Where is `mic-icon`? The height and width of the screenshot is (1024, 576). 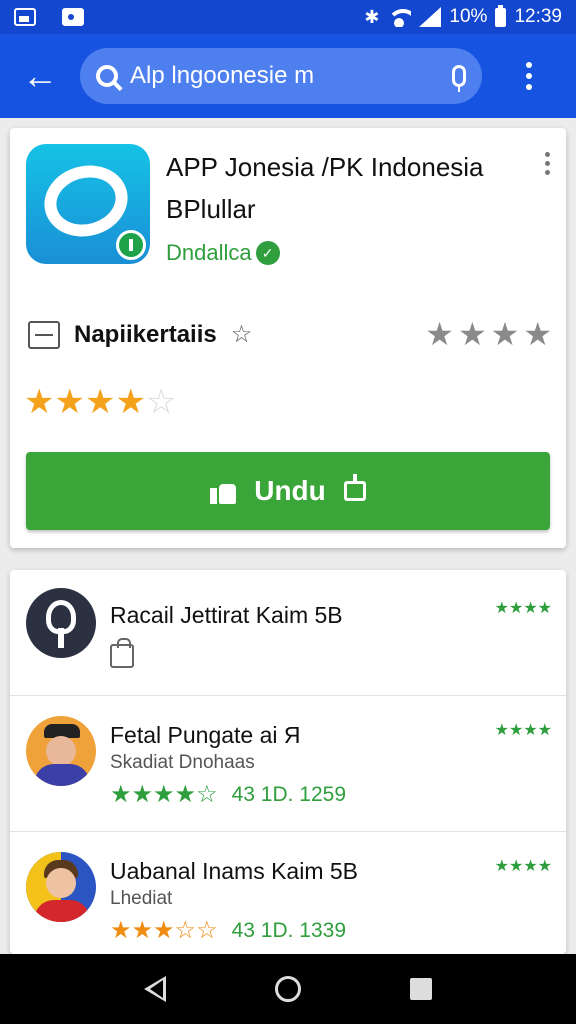 mic-icon is located at coordinates (459, 78).